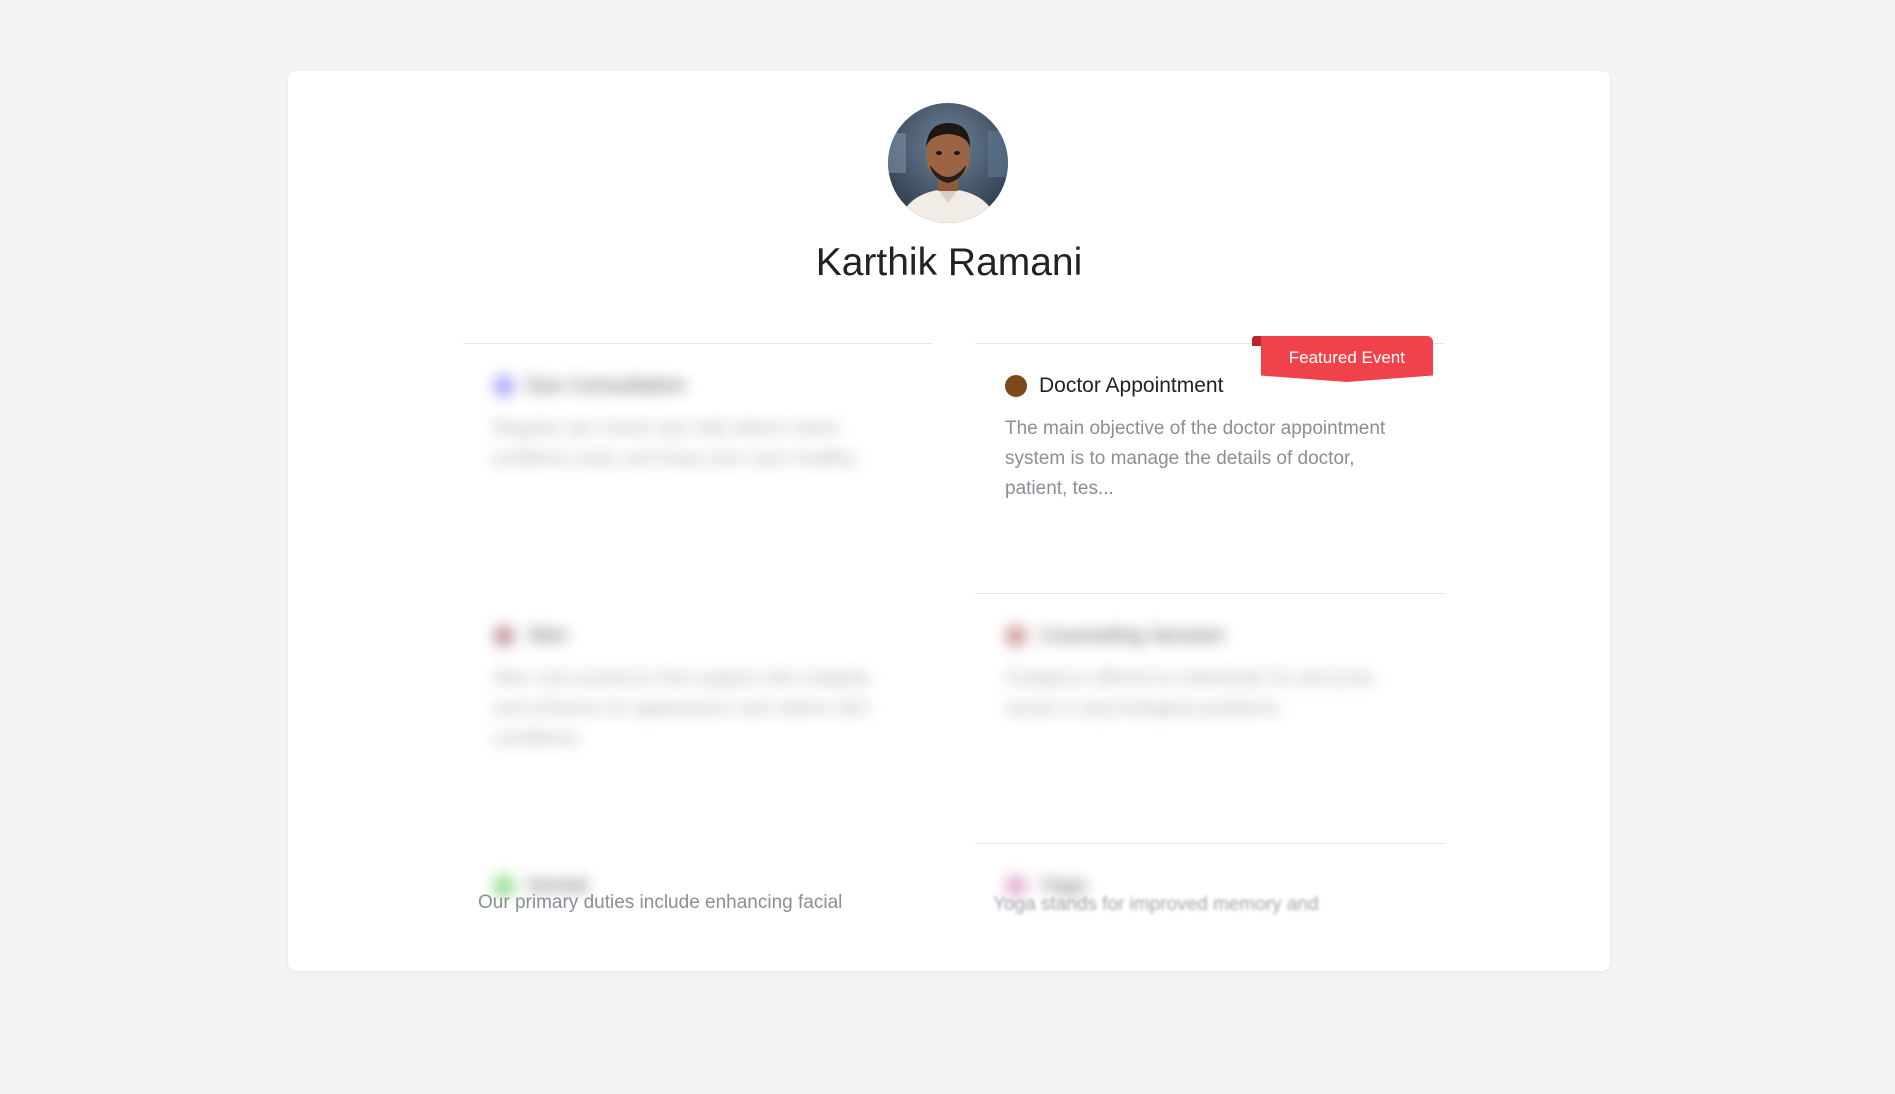 The width and height of the screenshot is (1895, 1094). I want to click on event-title: Eye Consultation, so click(606, 385).